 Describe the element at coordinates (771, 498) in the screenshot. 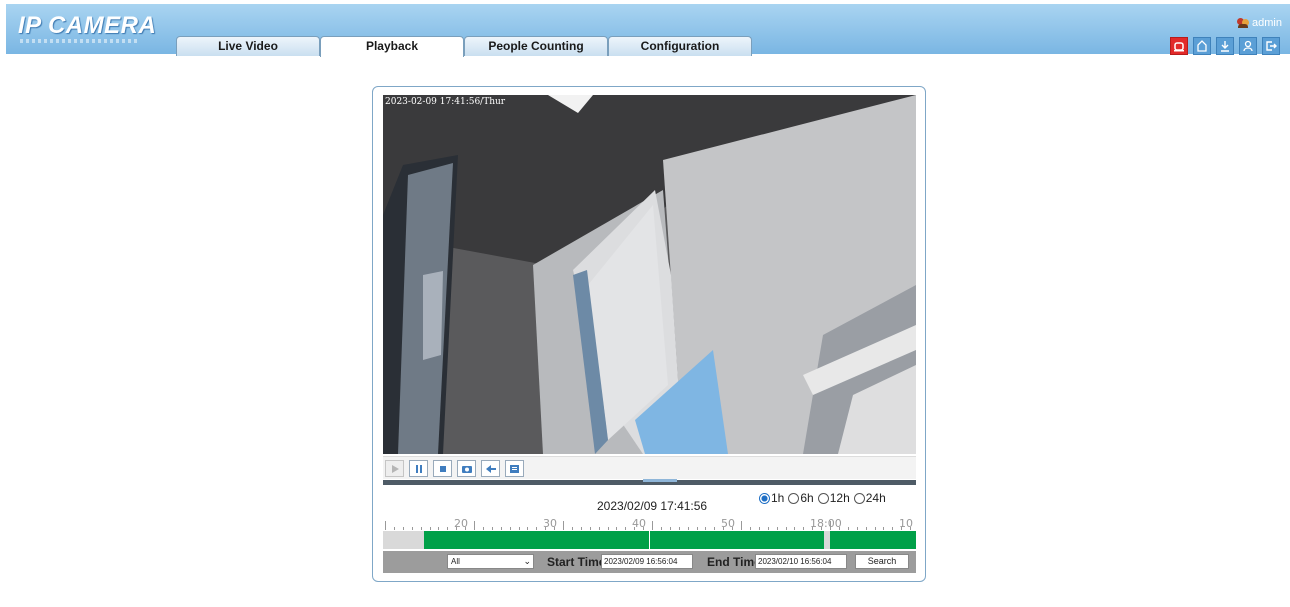

I see `range-option-1h: 1h` at that location.